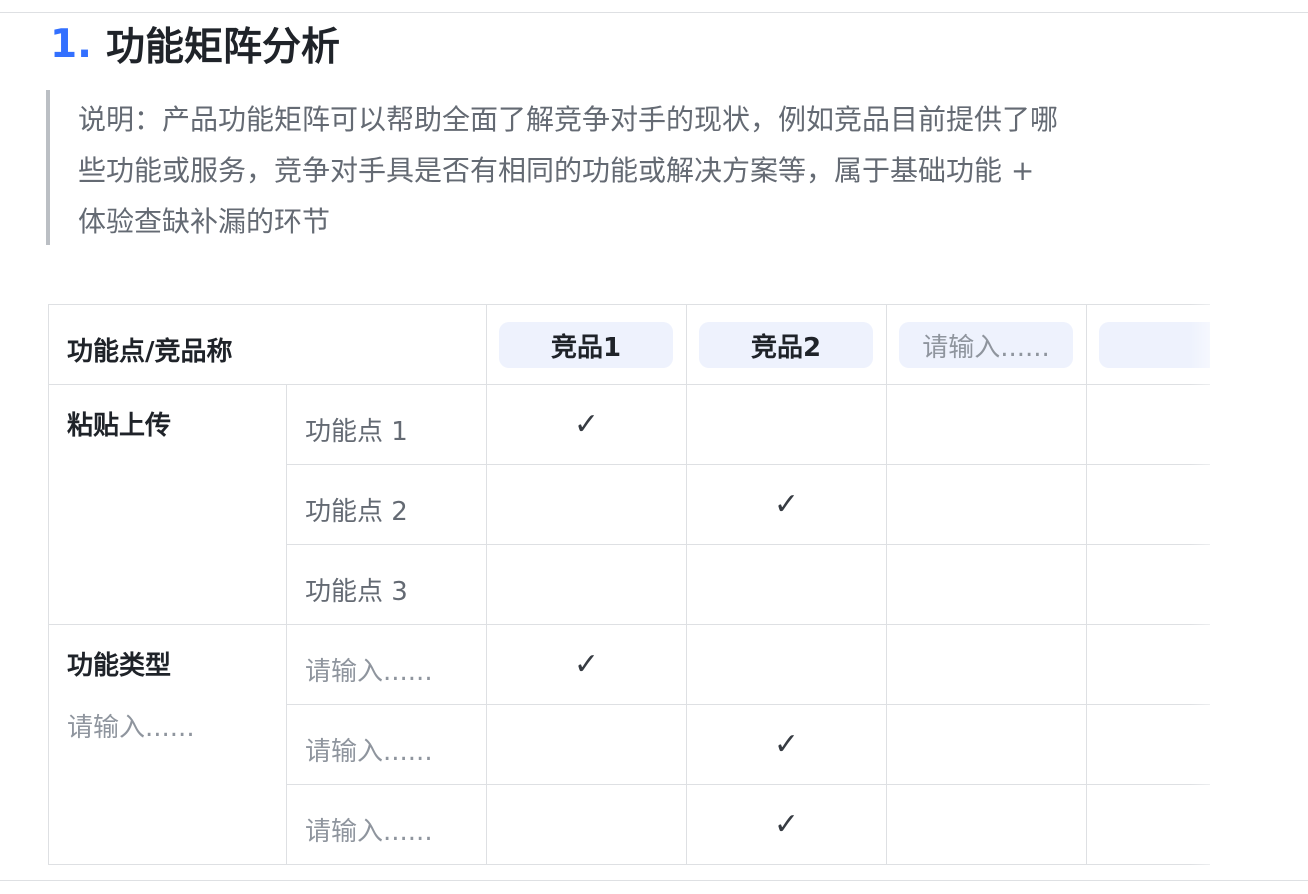  Describe the element at coordinates (119, 666) in the screenshot. I see `group-title: 功能类型` at that location.